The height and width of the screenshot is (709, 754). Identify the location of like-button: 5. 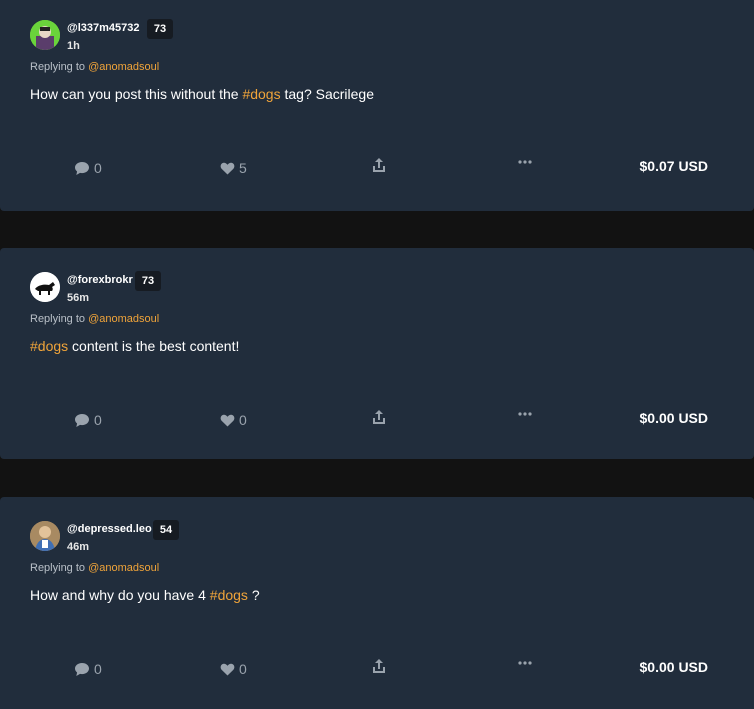
(233, 168).